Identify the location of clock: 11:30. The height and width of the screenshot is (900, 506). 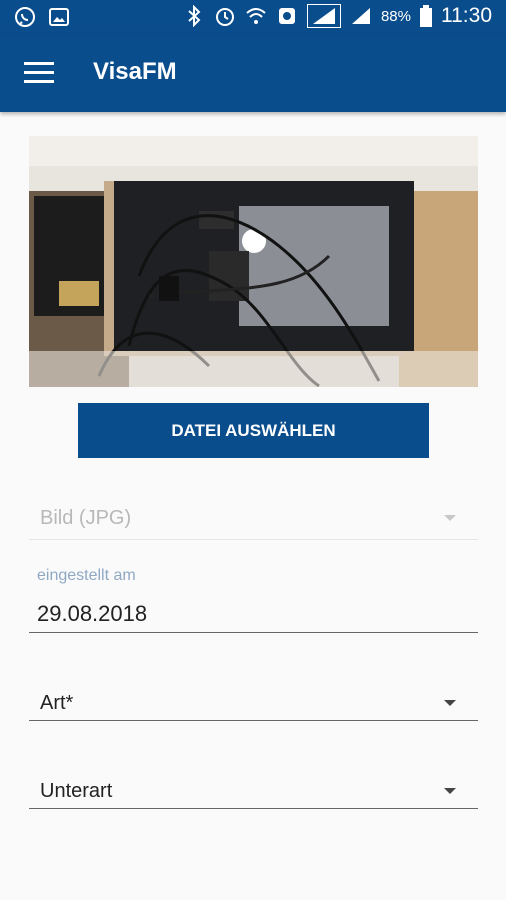
(466, 15).